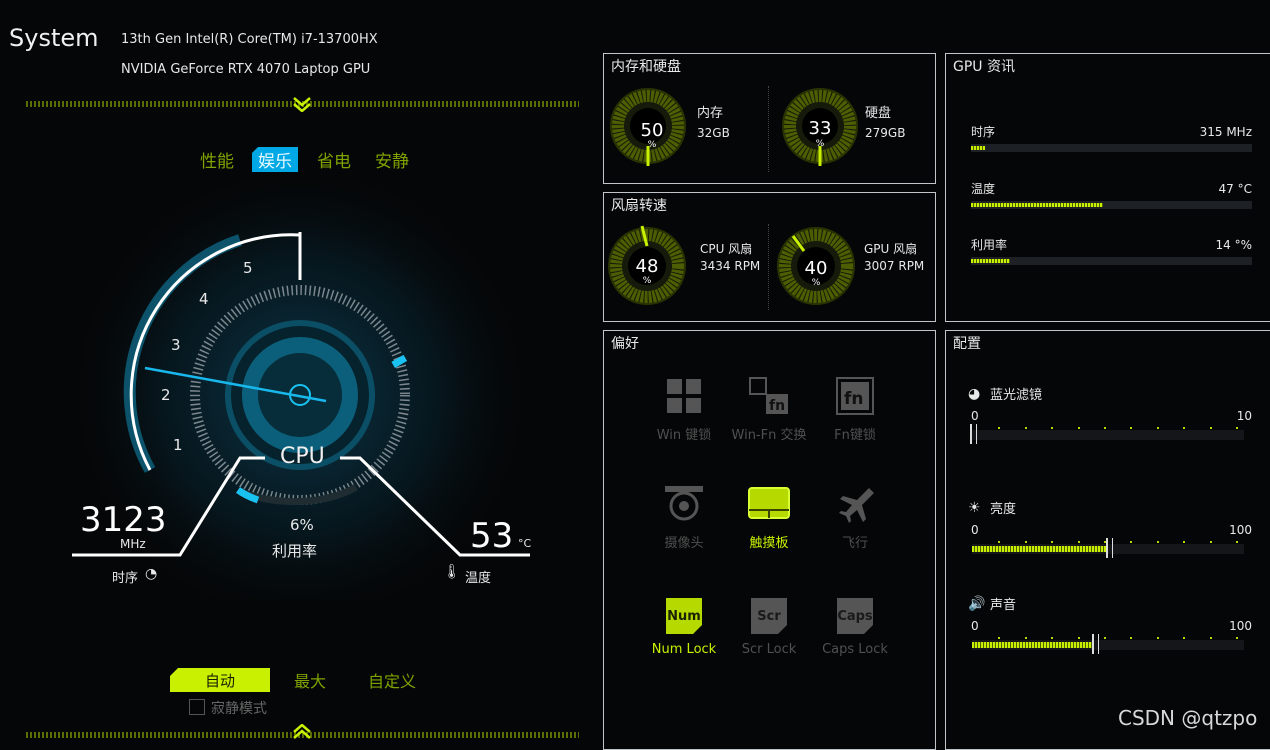  Describe the element at coordinates (54, 38) in the screenshot. I see `system-title: System` at that location.